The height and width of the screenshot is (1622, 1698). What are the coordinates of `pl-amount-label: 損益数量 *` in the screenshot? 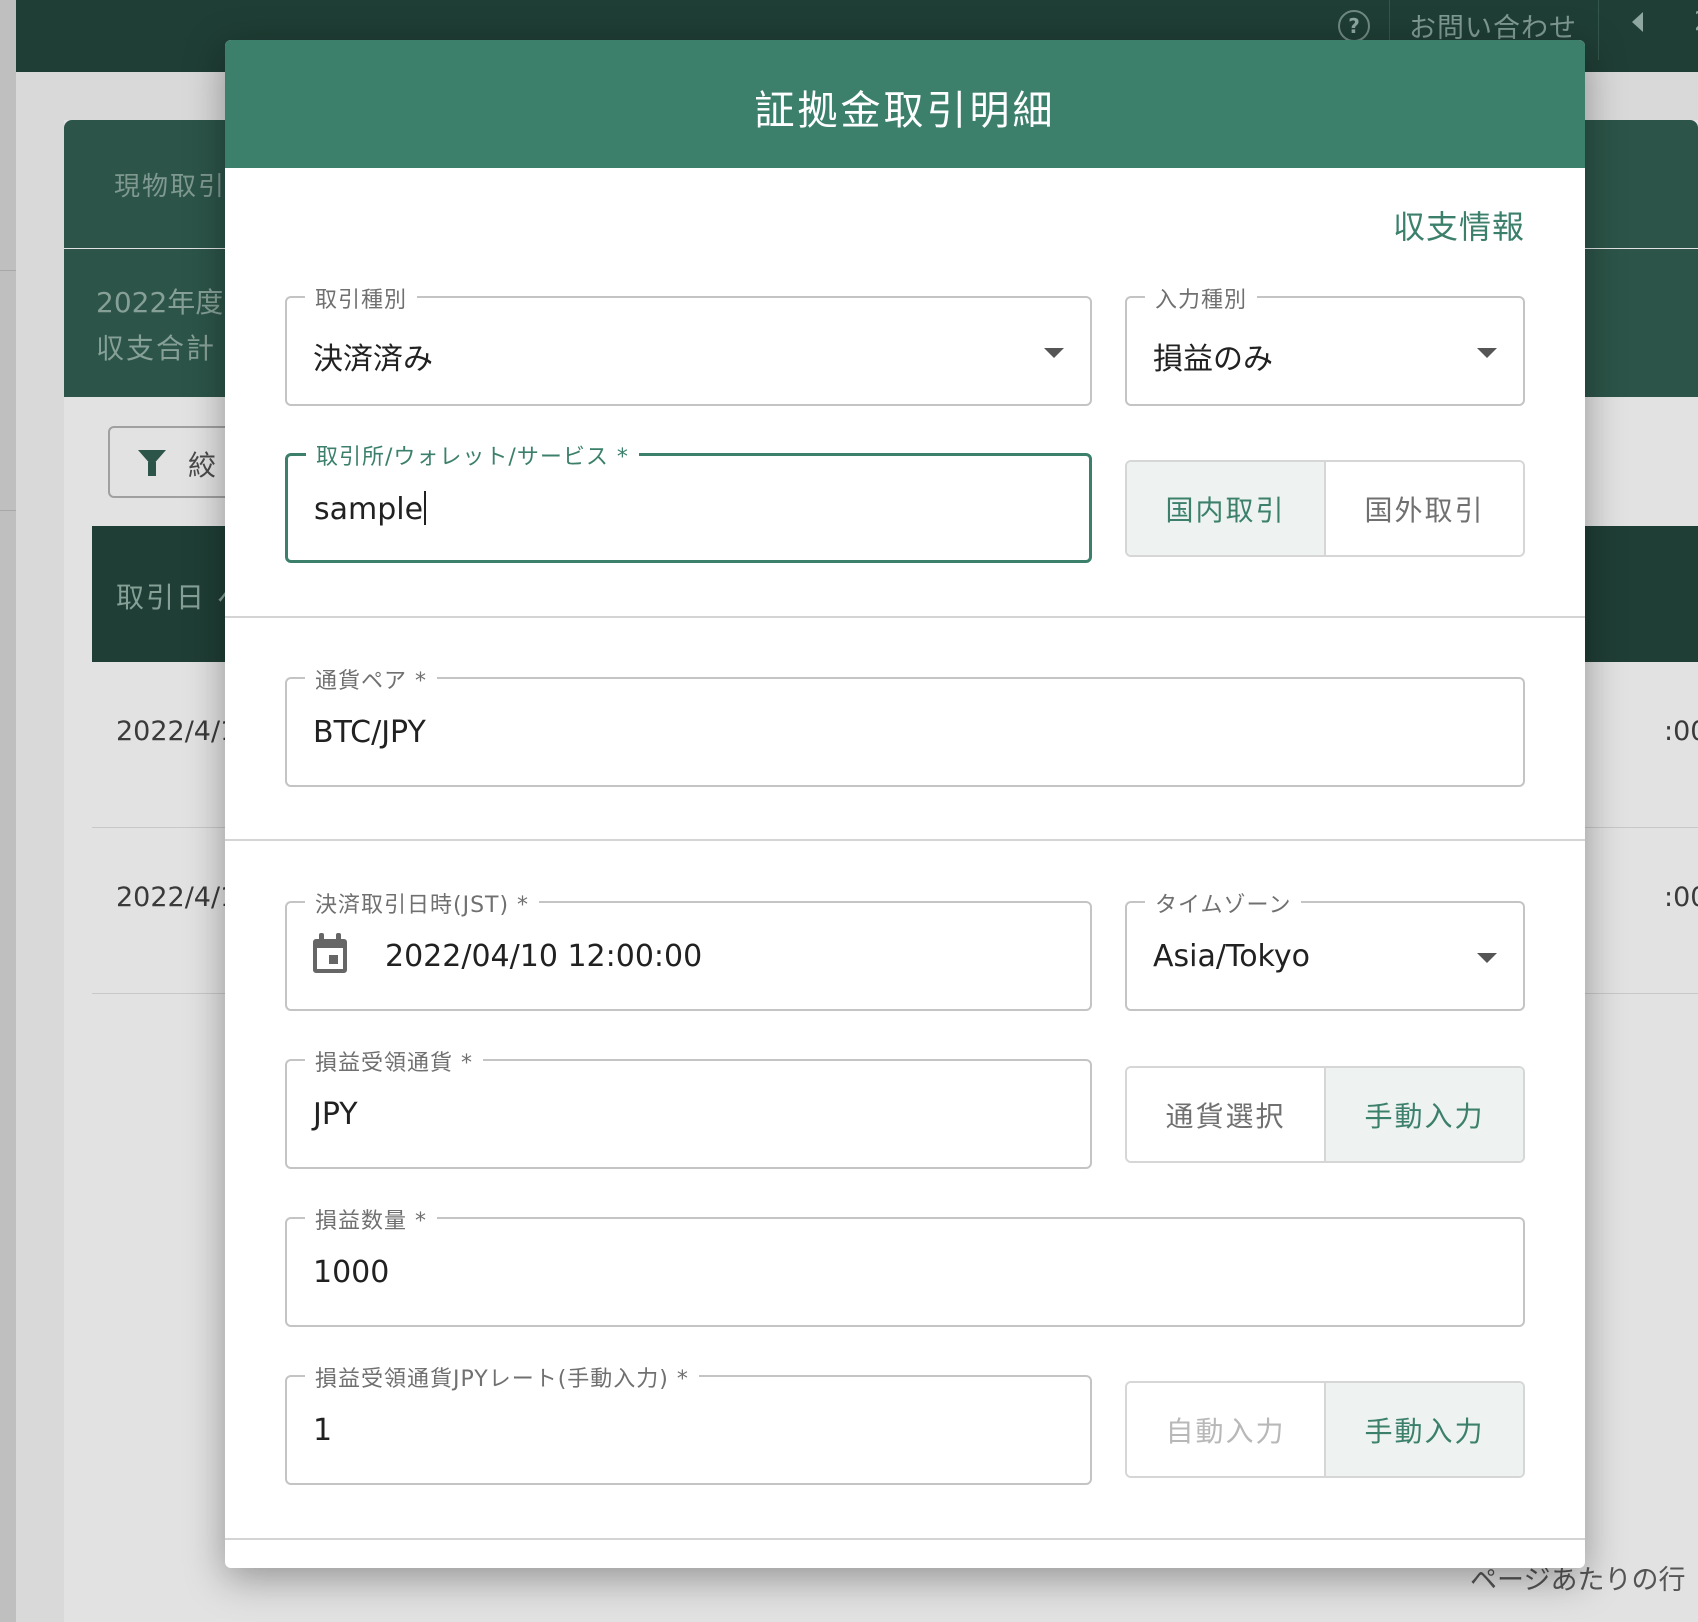 It's located at (371, 1219).